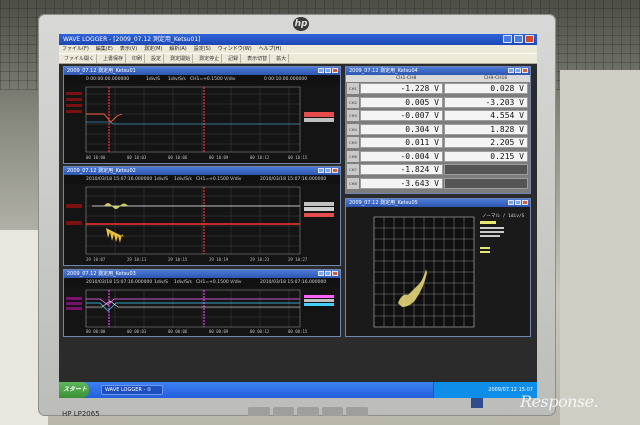 The height and width of the screenshot is (425, 640). I want to click on win3-time-label-5: 00 00:15, so click(298, 331).